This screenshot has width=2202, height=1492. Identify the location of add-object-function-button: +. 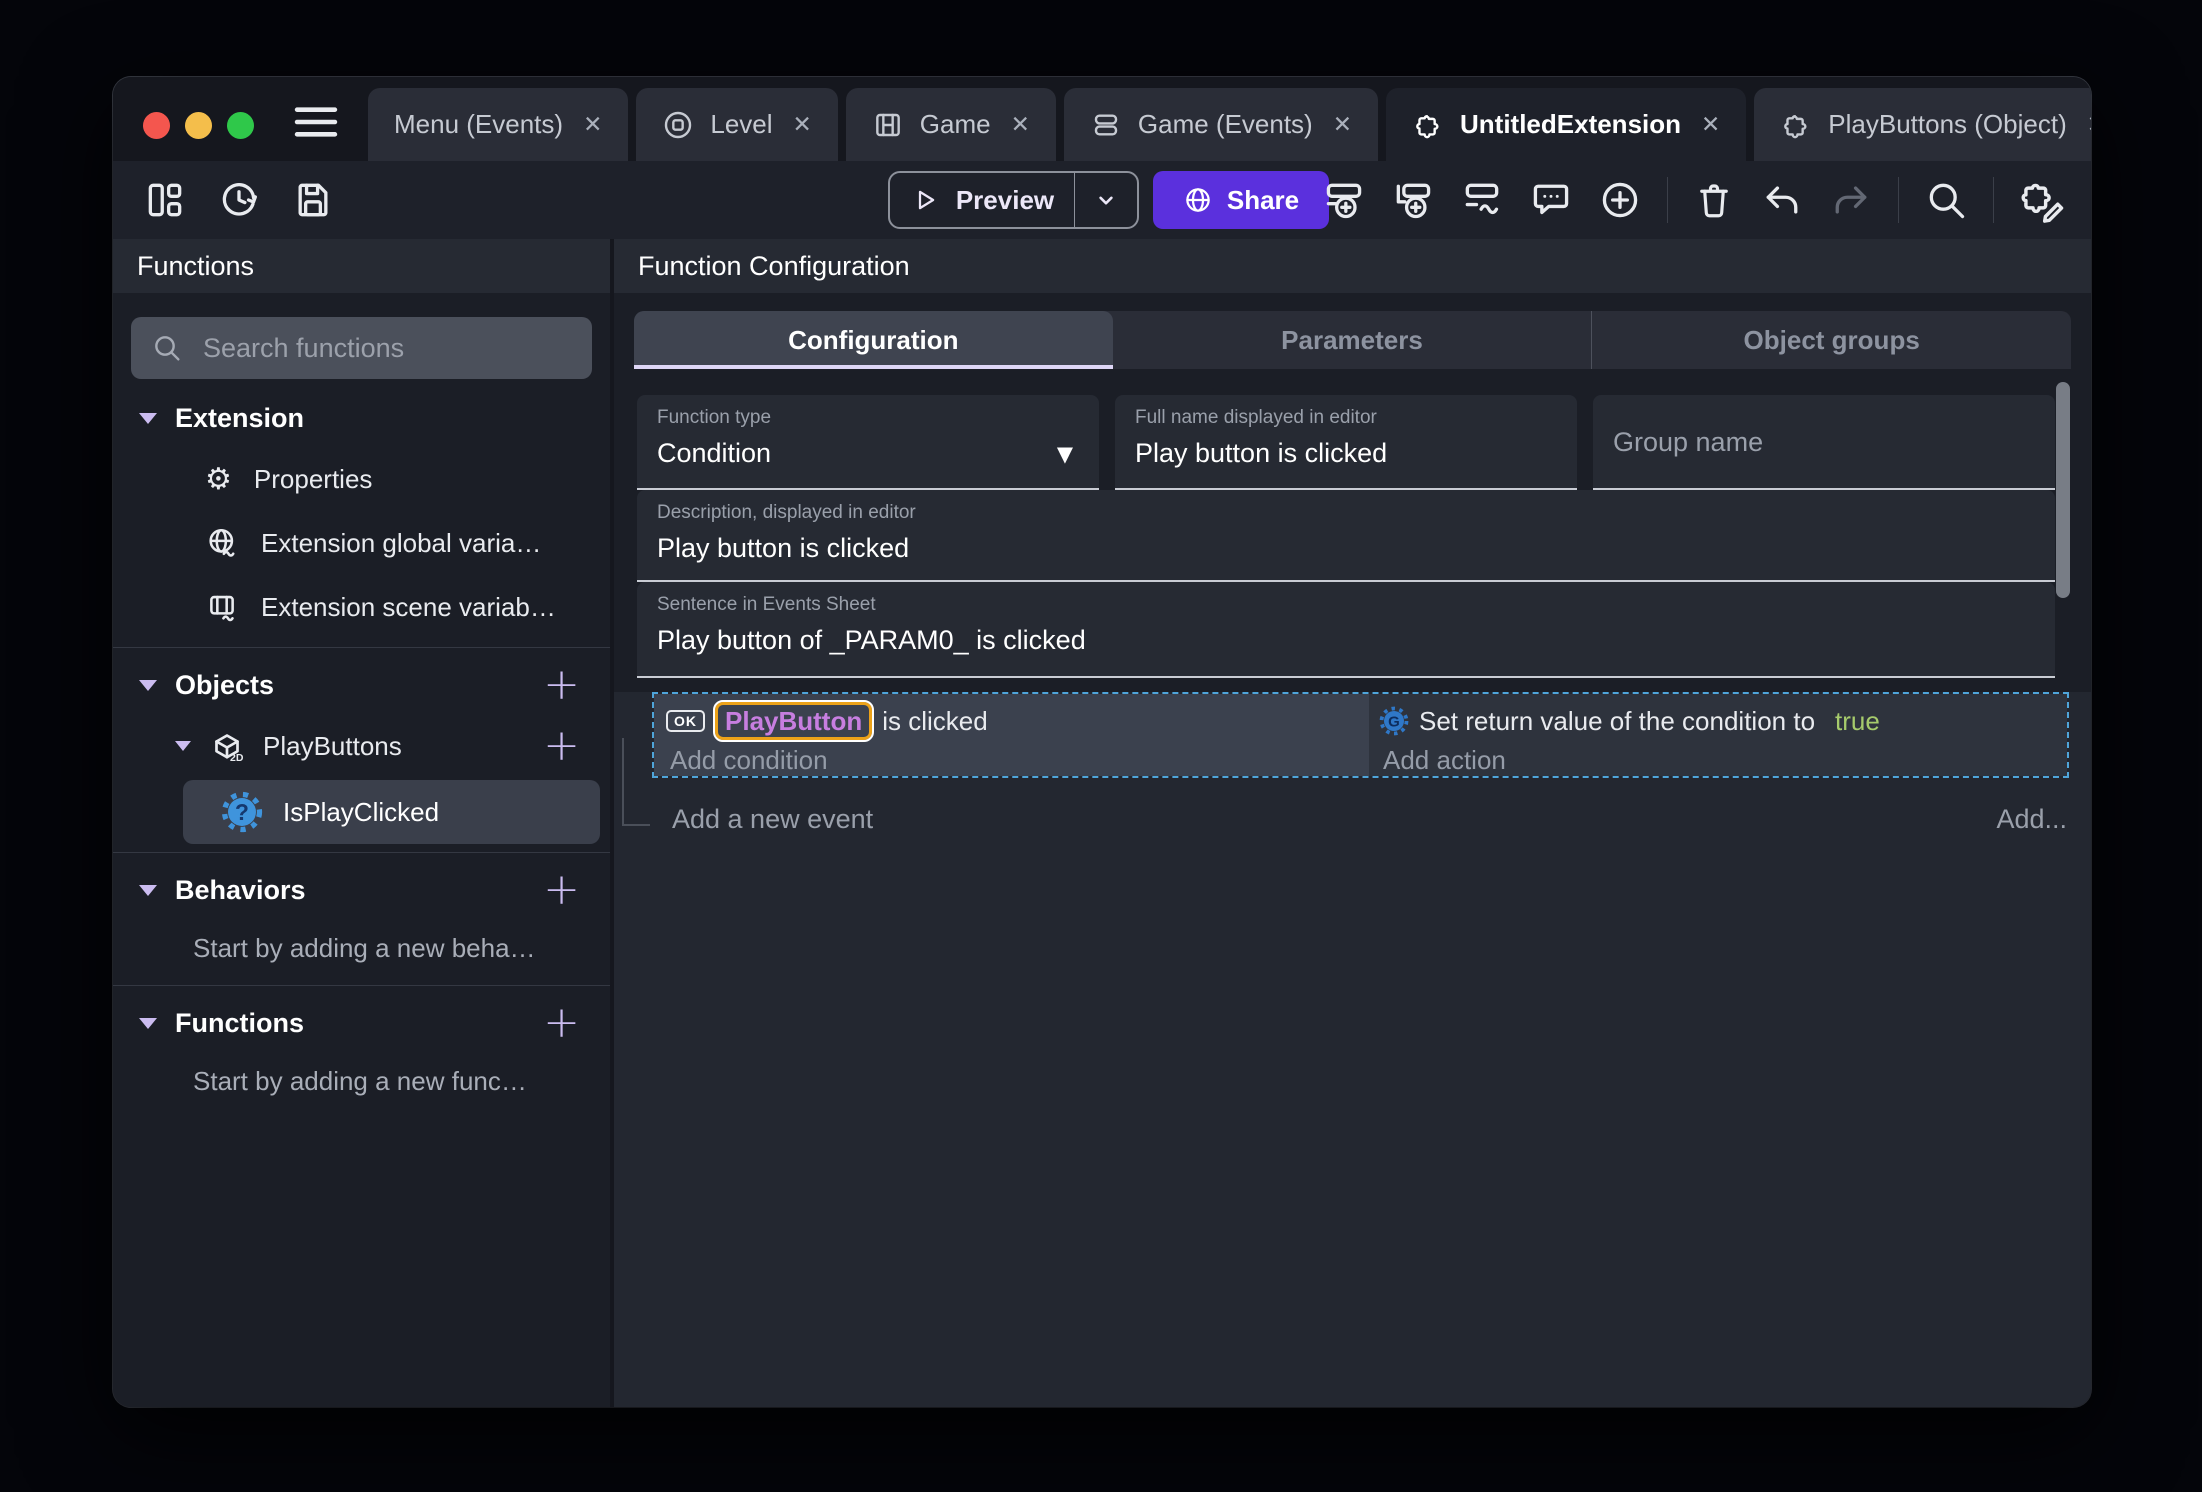
(561, 746).